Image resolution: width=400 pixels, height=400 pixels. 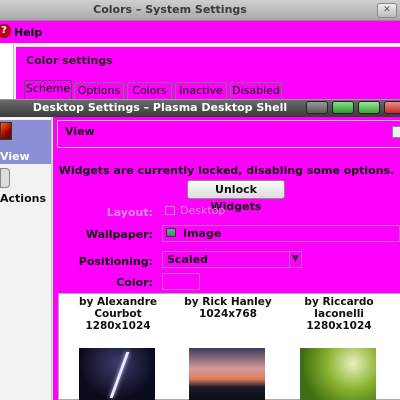 I want to click on front-window-title: Desktop Settings – Plasma Desktop Shell, so click(x=160, y=107).